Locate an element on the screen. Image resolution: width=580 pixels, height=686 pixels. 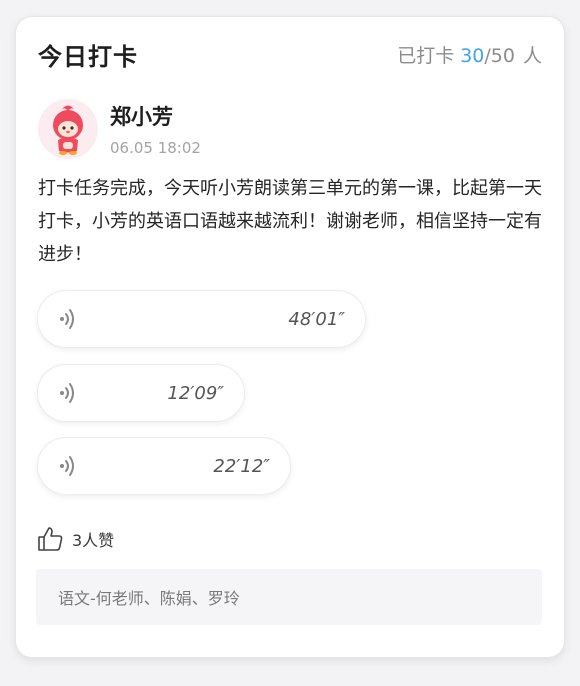
stat-prefix: 已打卡 is located at coordinates (426, 55).